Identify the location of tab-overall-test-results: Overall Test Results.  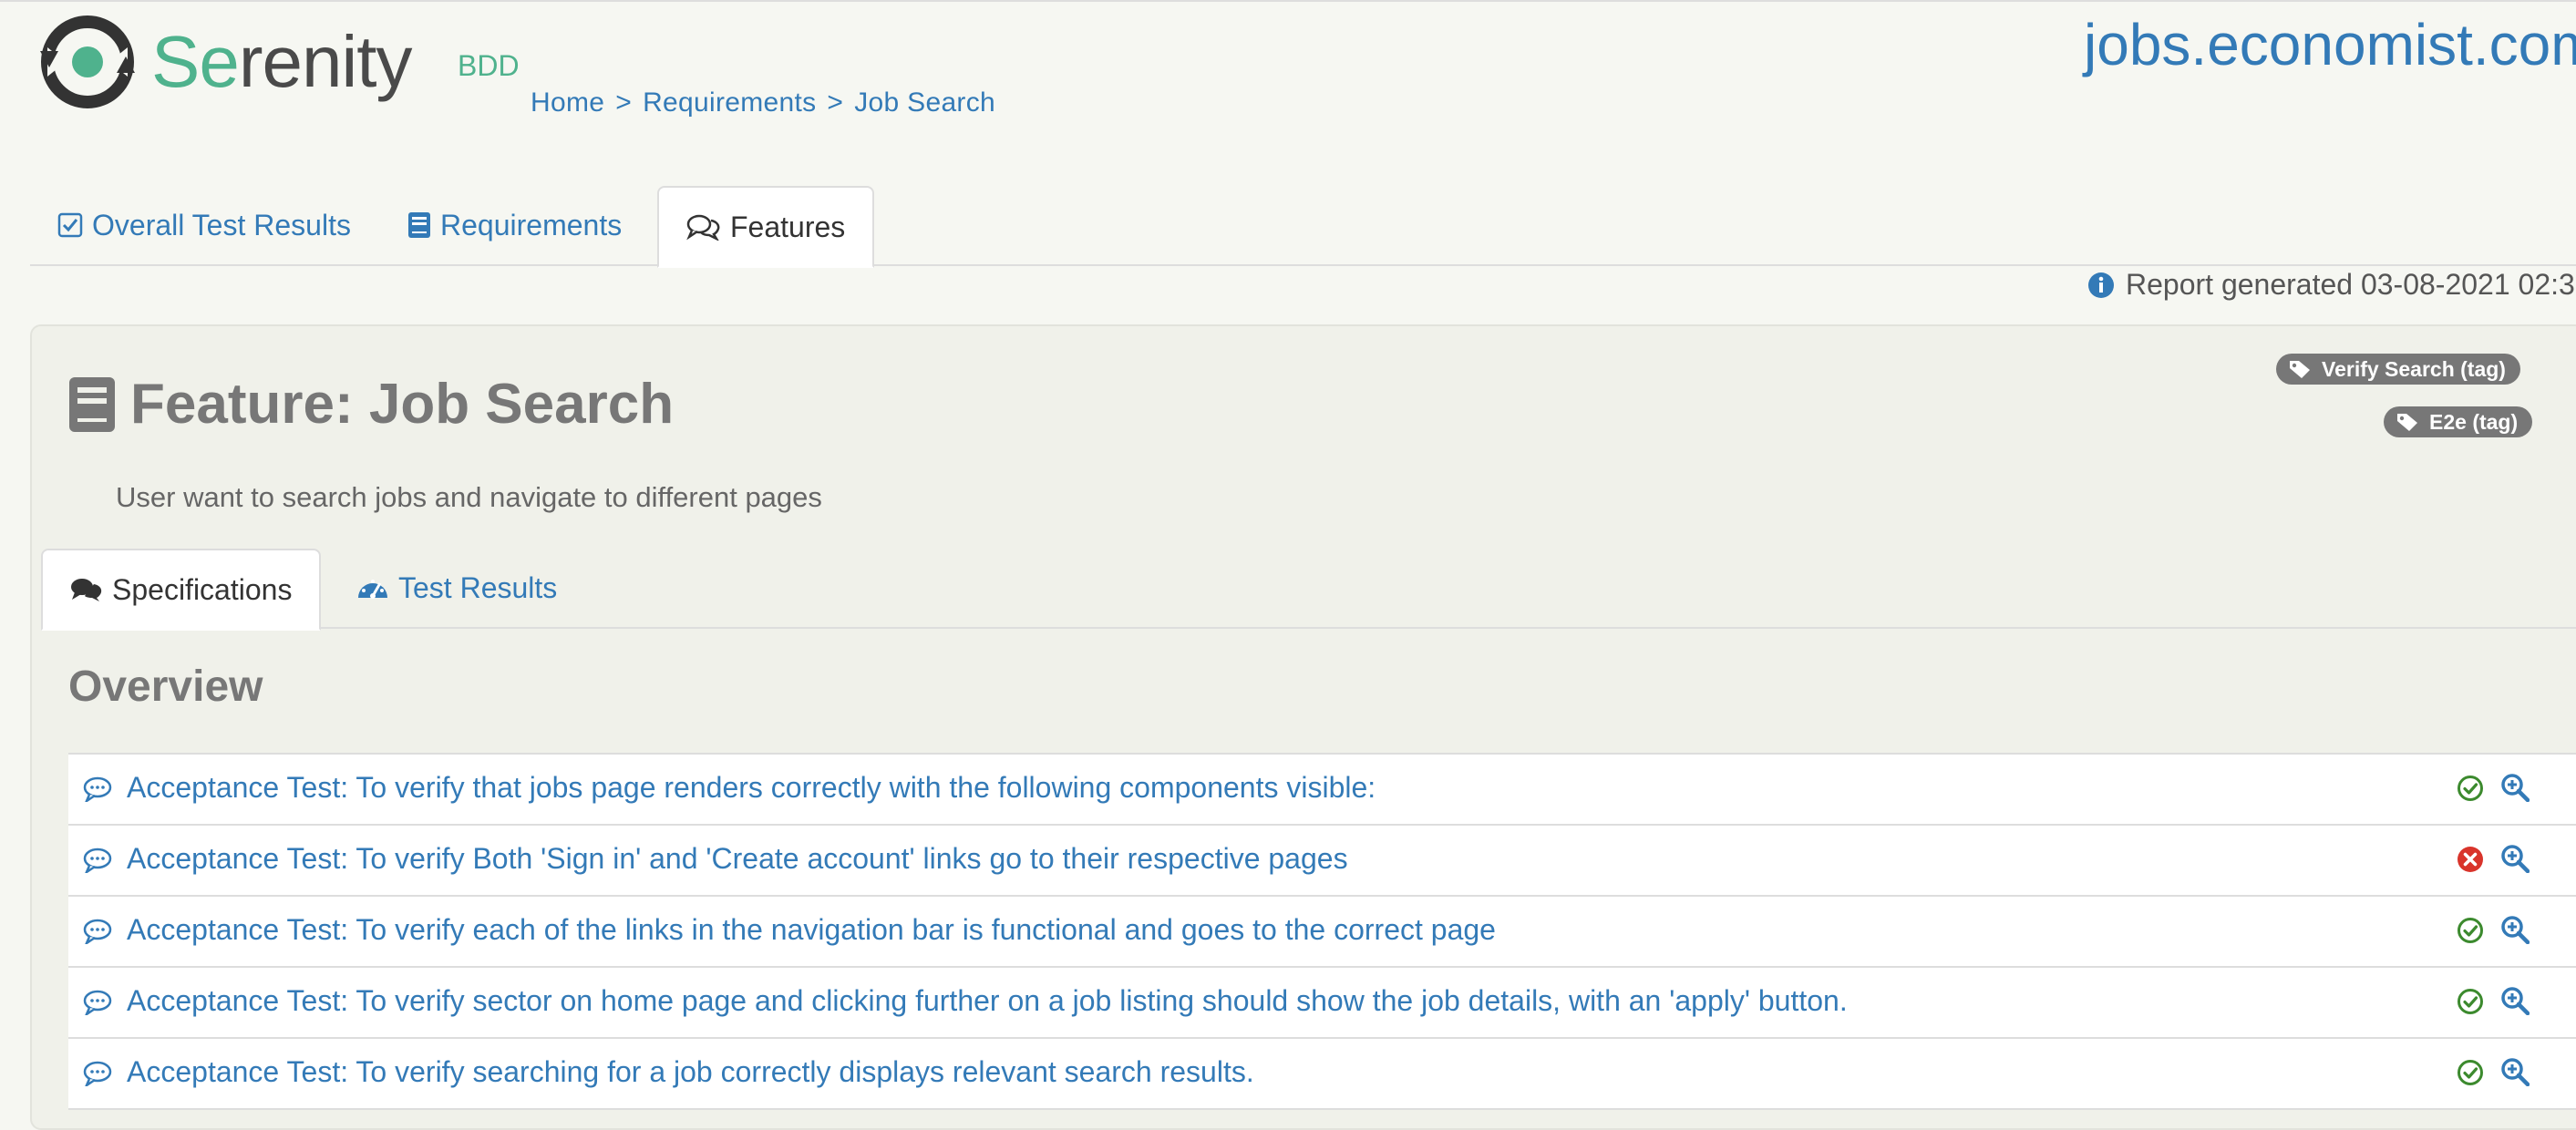
(204, 225).